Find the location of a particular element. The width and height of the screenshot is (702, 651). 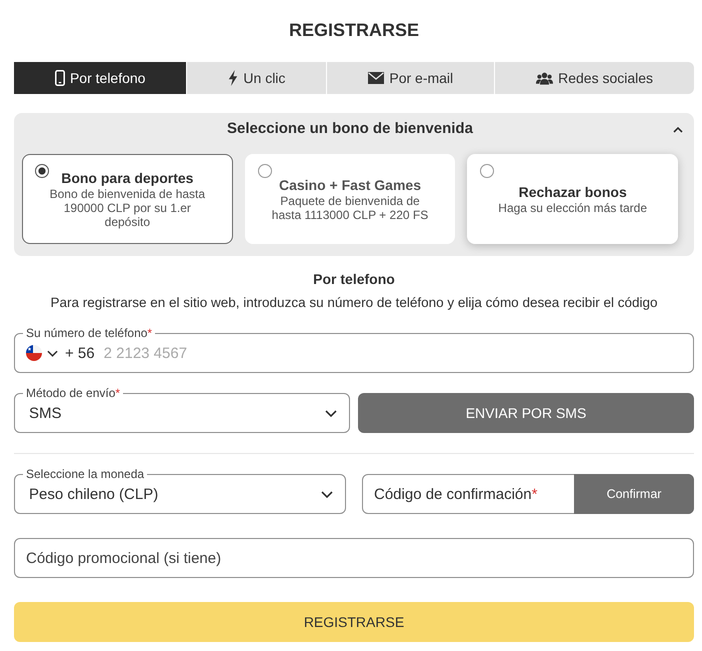

phone-number-field: Su número de teléfono* + 56 2 2123 4567 is located at coordinates (354, 349).